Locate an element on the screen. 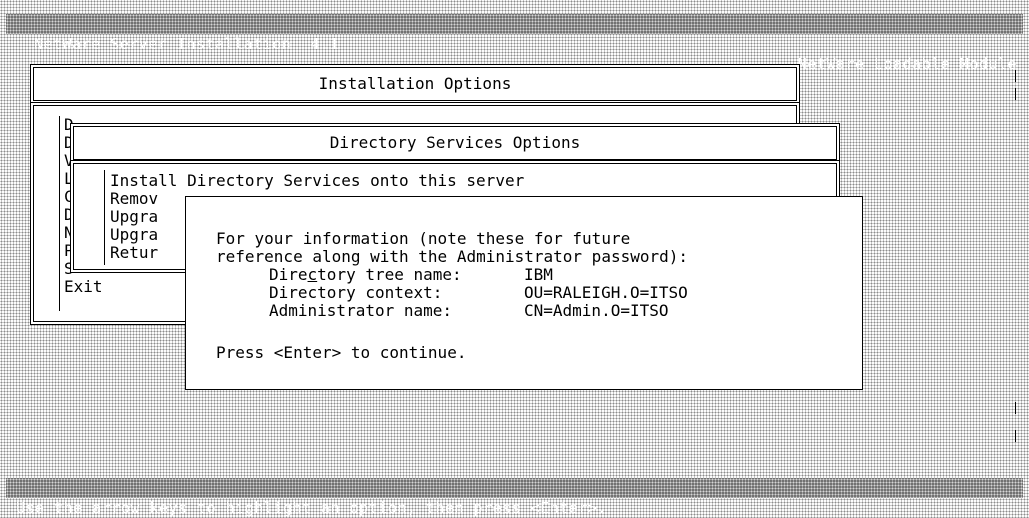  tree-name-label-hotkey: c is located at coordinates (312, 274).